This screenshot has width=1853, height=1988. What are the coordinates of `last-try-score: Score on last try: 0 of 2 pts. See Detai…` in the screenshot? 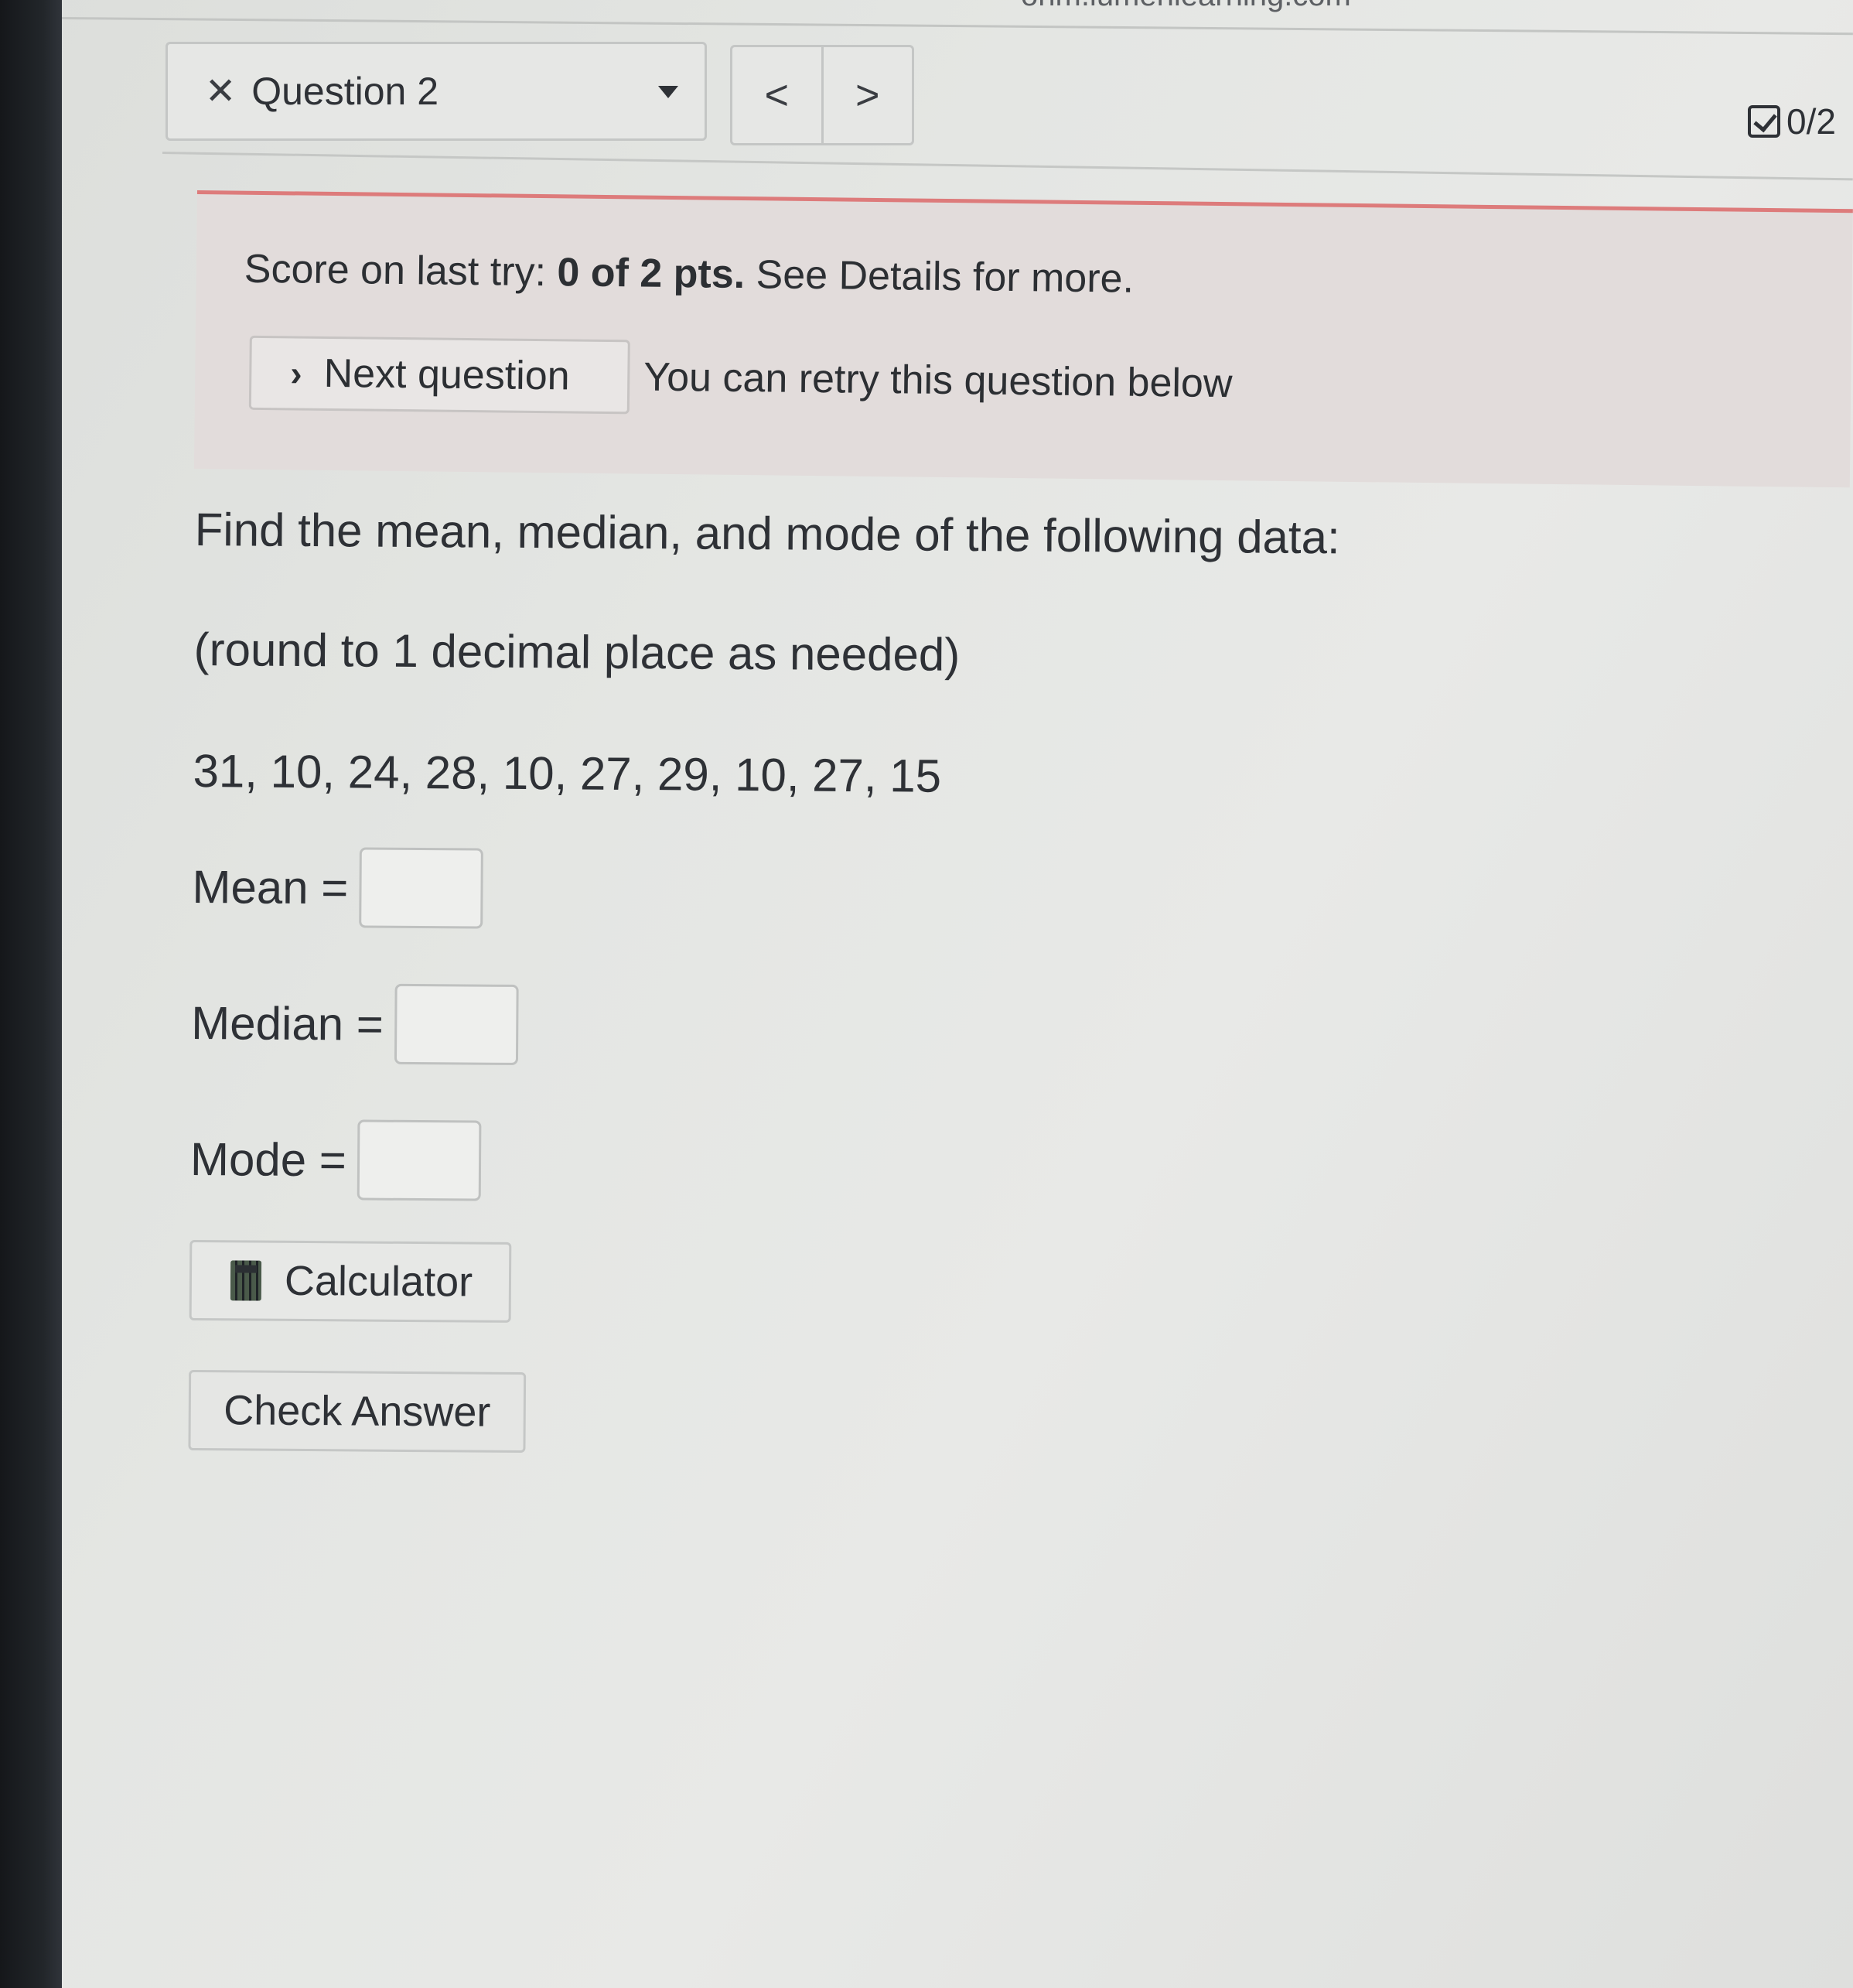 It's located at (689, 274).